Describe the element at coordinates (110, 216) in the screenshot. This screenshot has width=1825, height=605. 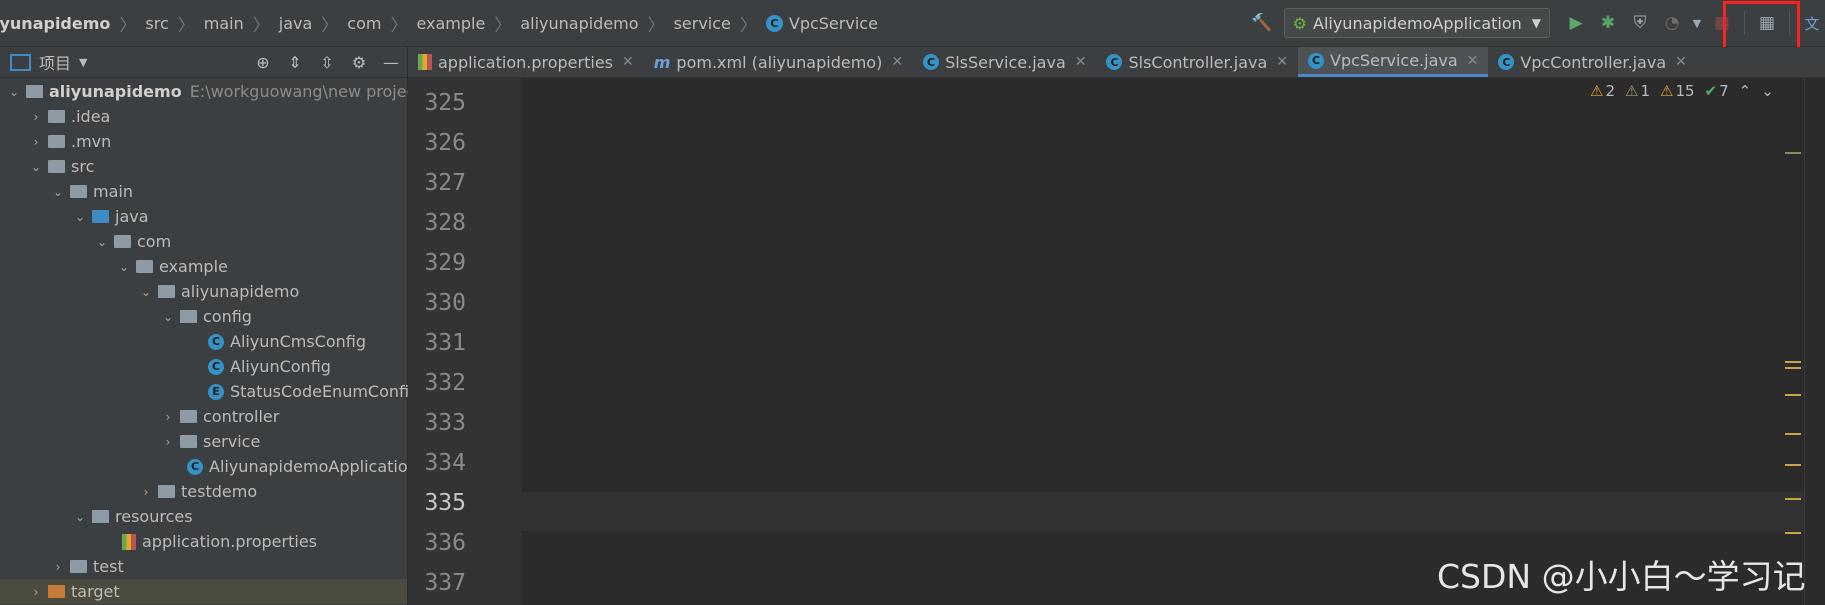
I see `tree-item: ⌄ java` at that location.